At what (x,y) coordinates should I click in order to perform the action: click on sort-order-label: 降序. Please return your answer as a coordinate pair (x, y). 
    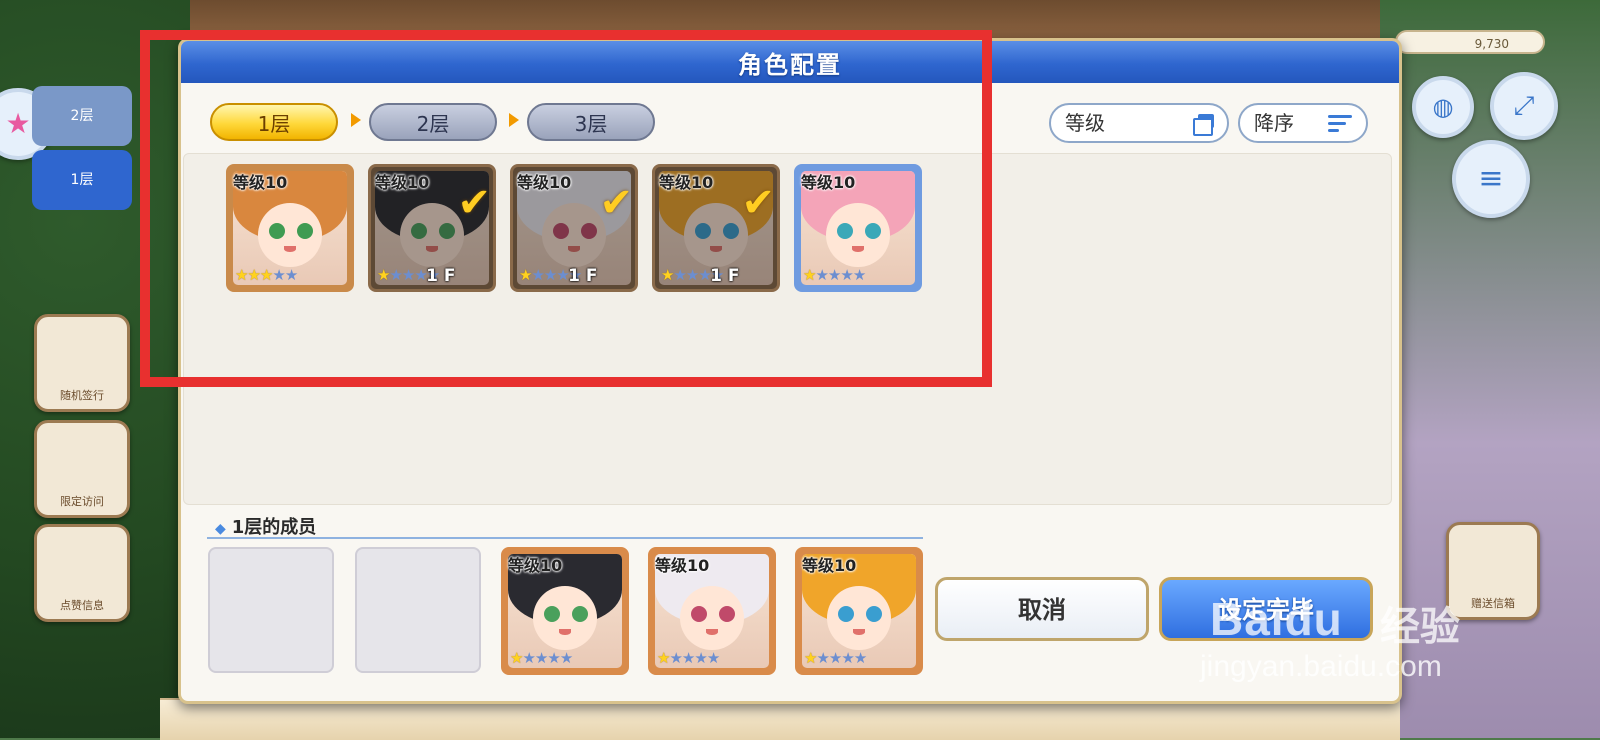
    Looking at the image, I should click on (1274, 123).